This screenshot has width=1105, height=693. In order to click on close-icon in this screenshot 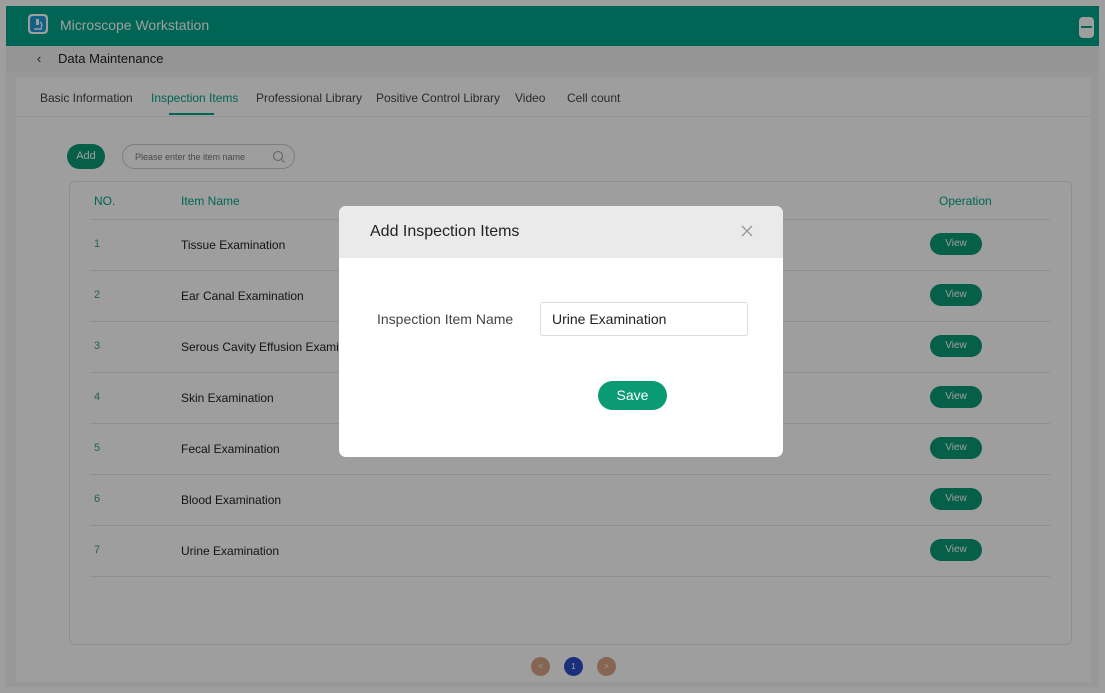, I will do `click(747, 231)`.